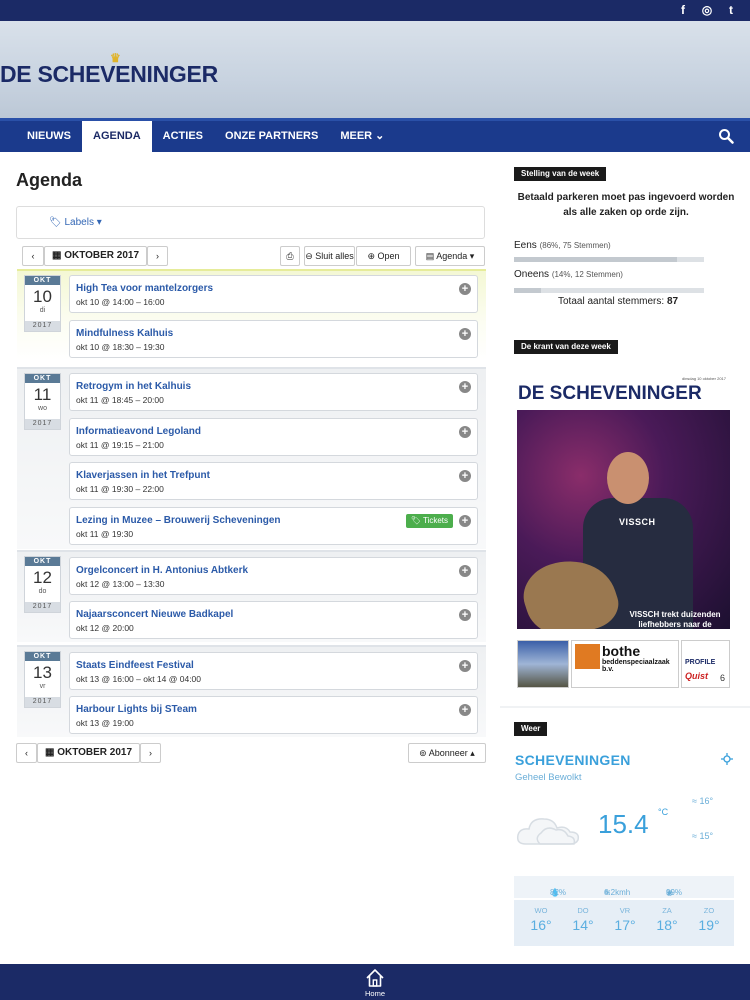  I want to click on nav-item-meer-label: MEER, so click(356, 136).